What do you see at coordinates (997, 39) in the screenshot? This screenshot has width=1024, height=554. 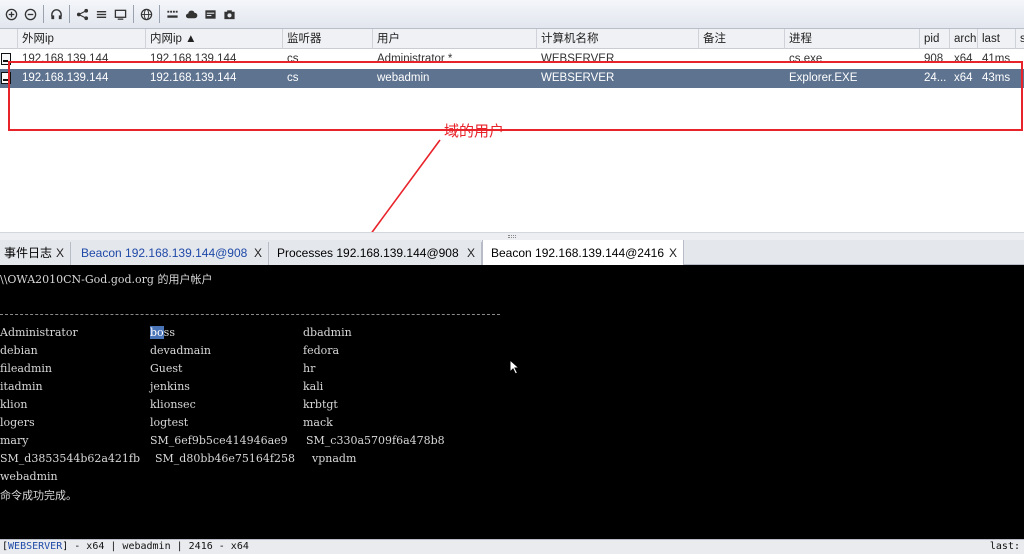 I see `column-header-last: last` at bounding box center [997, 39].